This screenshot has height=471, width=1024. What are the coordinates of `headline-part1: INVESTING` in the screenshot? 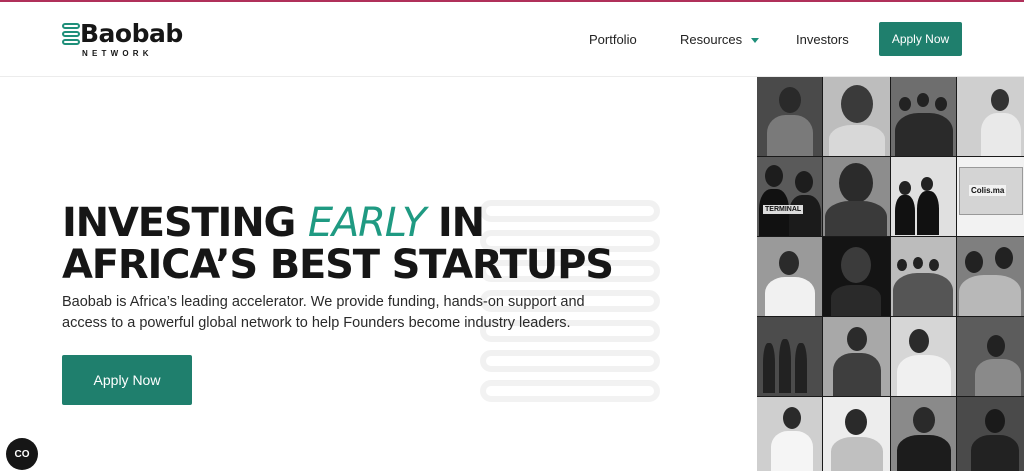 It's located at (185, 223).